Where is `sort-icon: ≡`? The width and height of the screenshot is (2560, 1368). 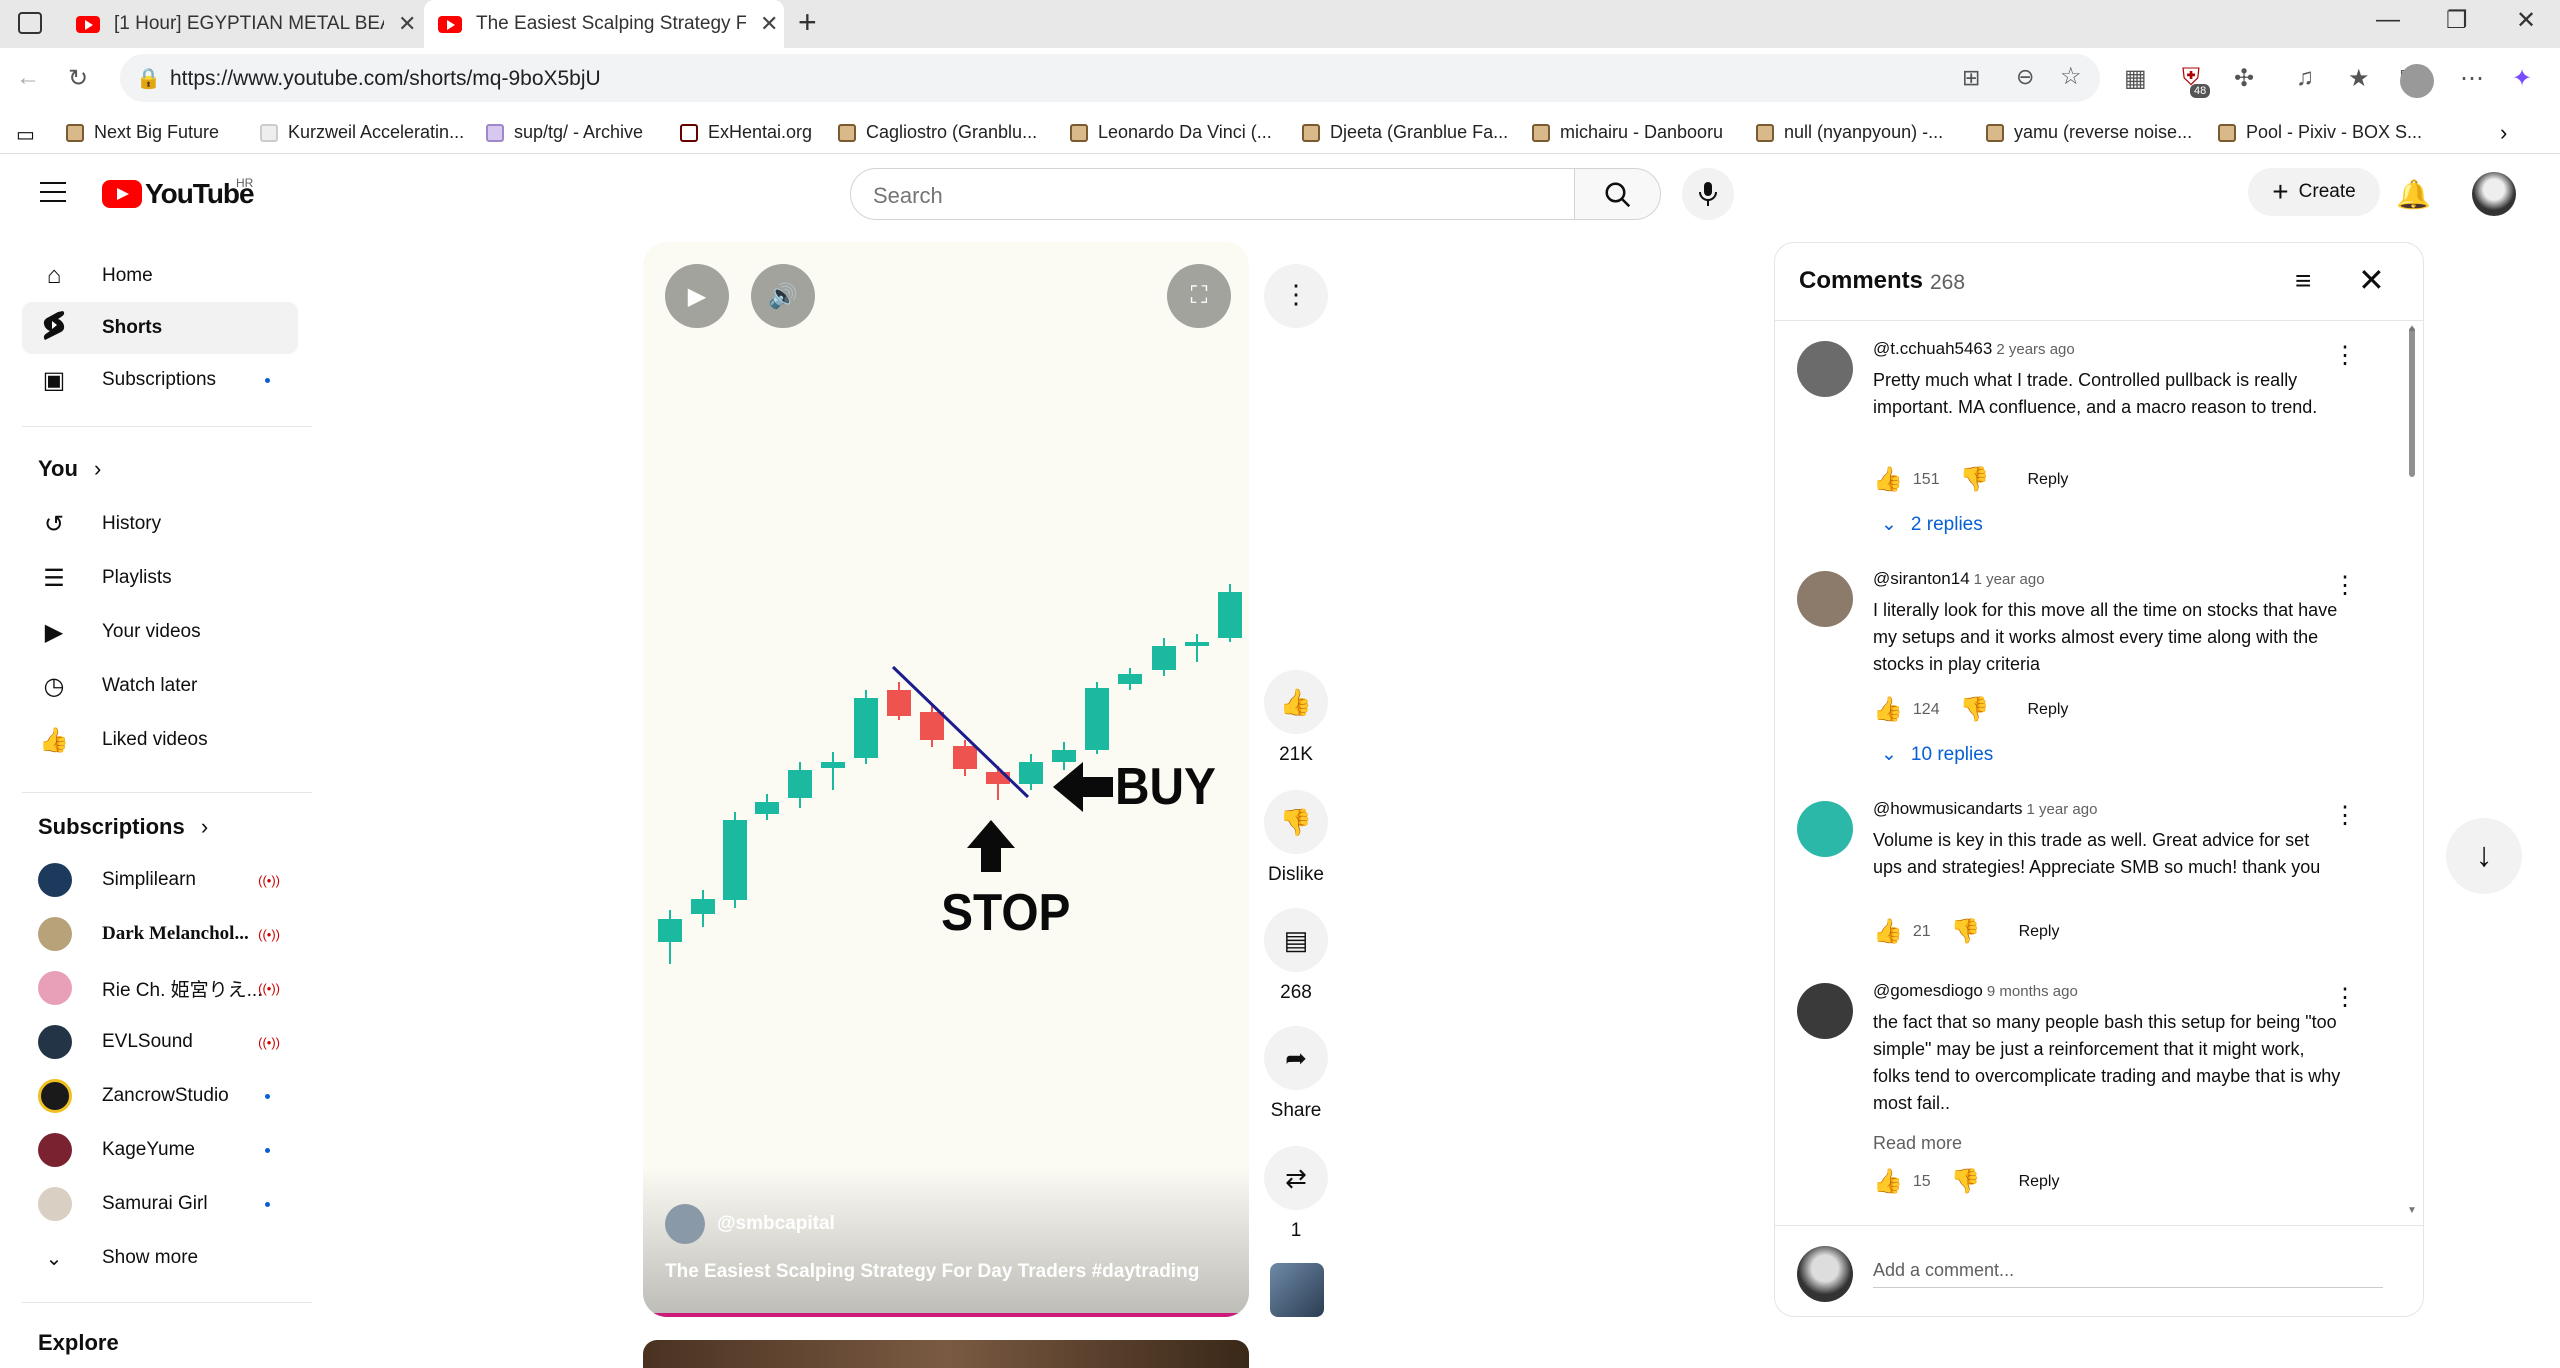
sort-icon: ≡ is located at coordinates (2303, 281).